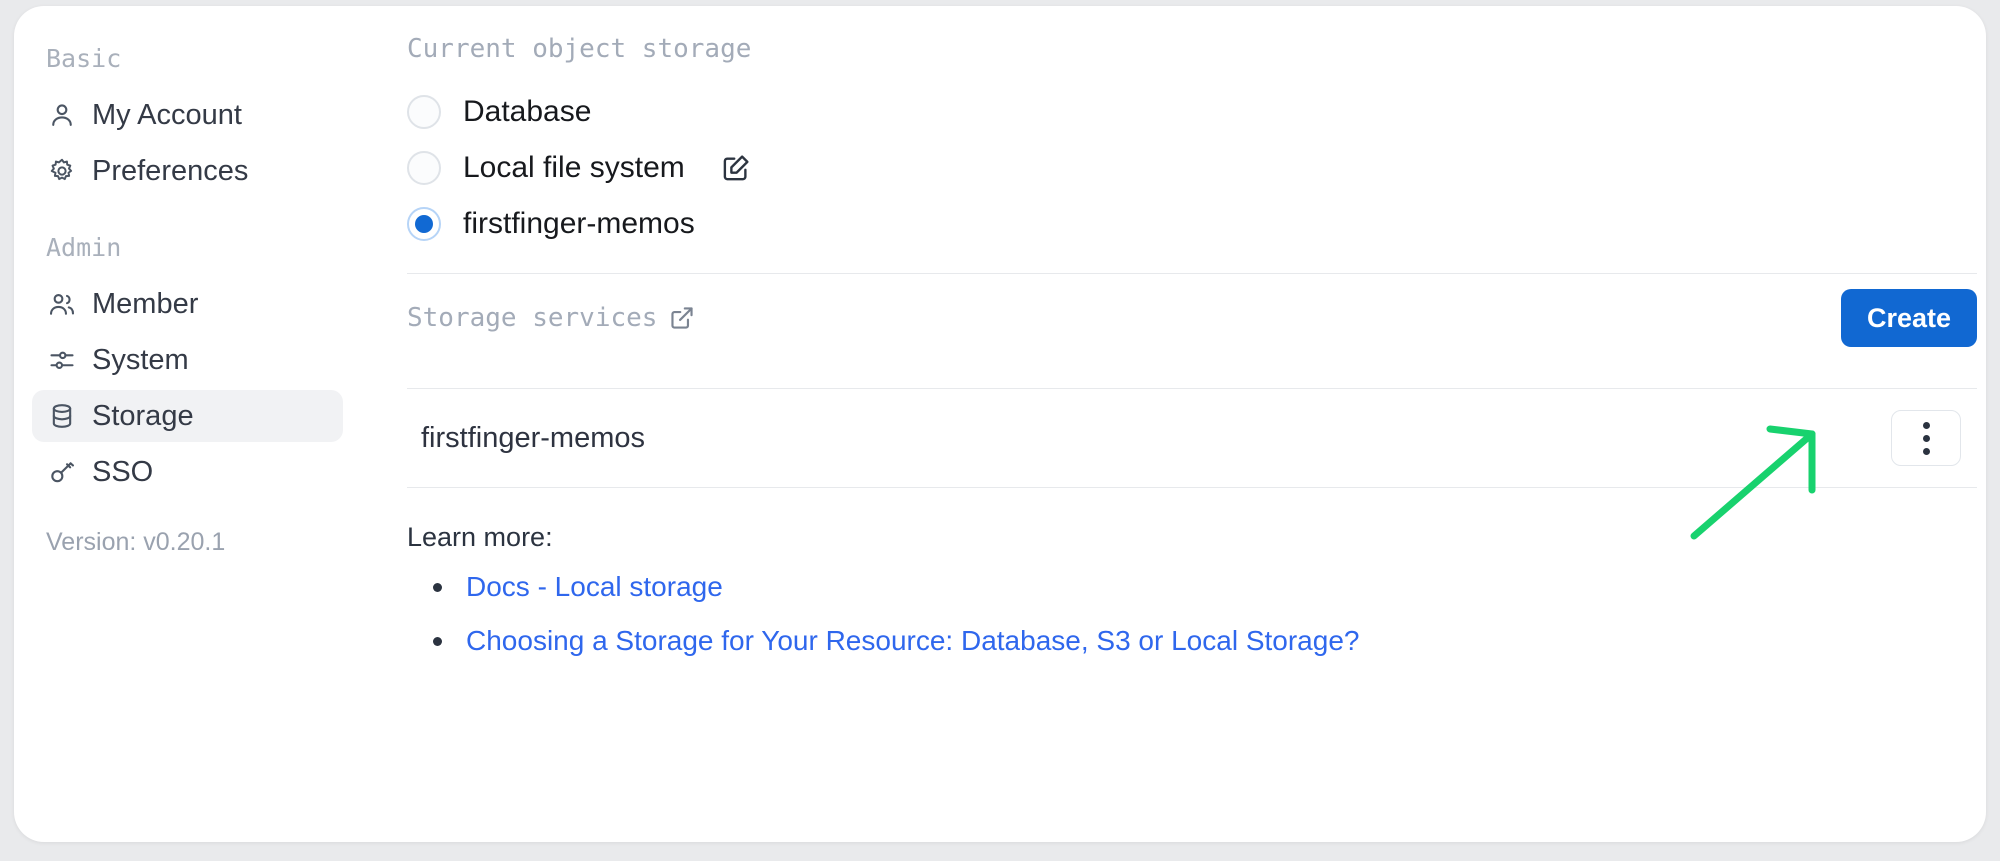  I want to click on radio-label: firstfinger-memos, so click(579, 223).